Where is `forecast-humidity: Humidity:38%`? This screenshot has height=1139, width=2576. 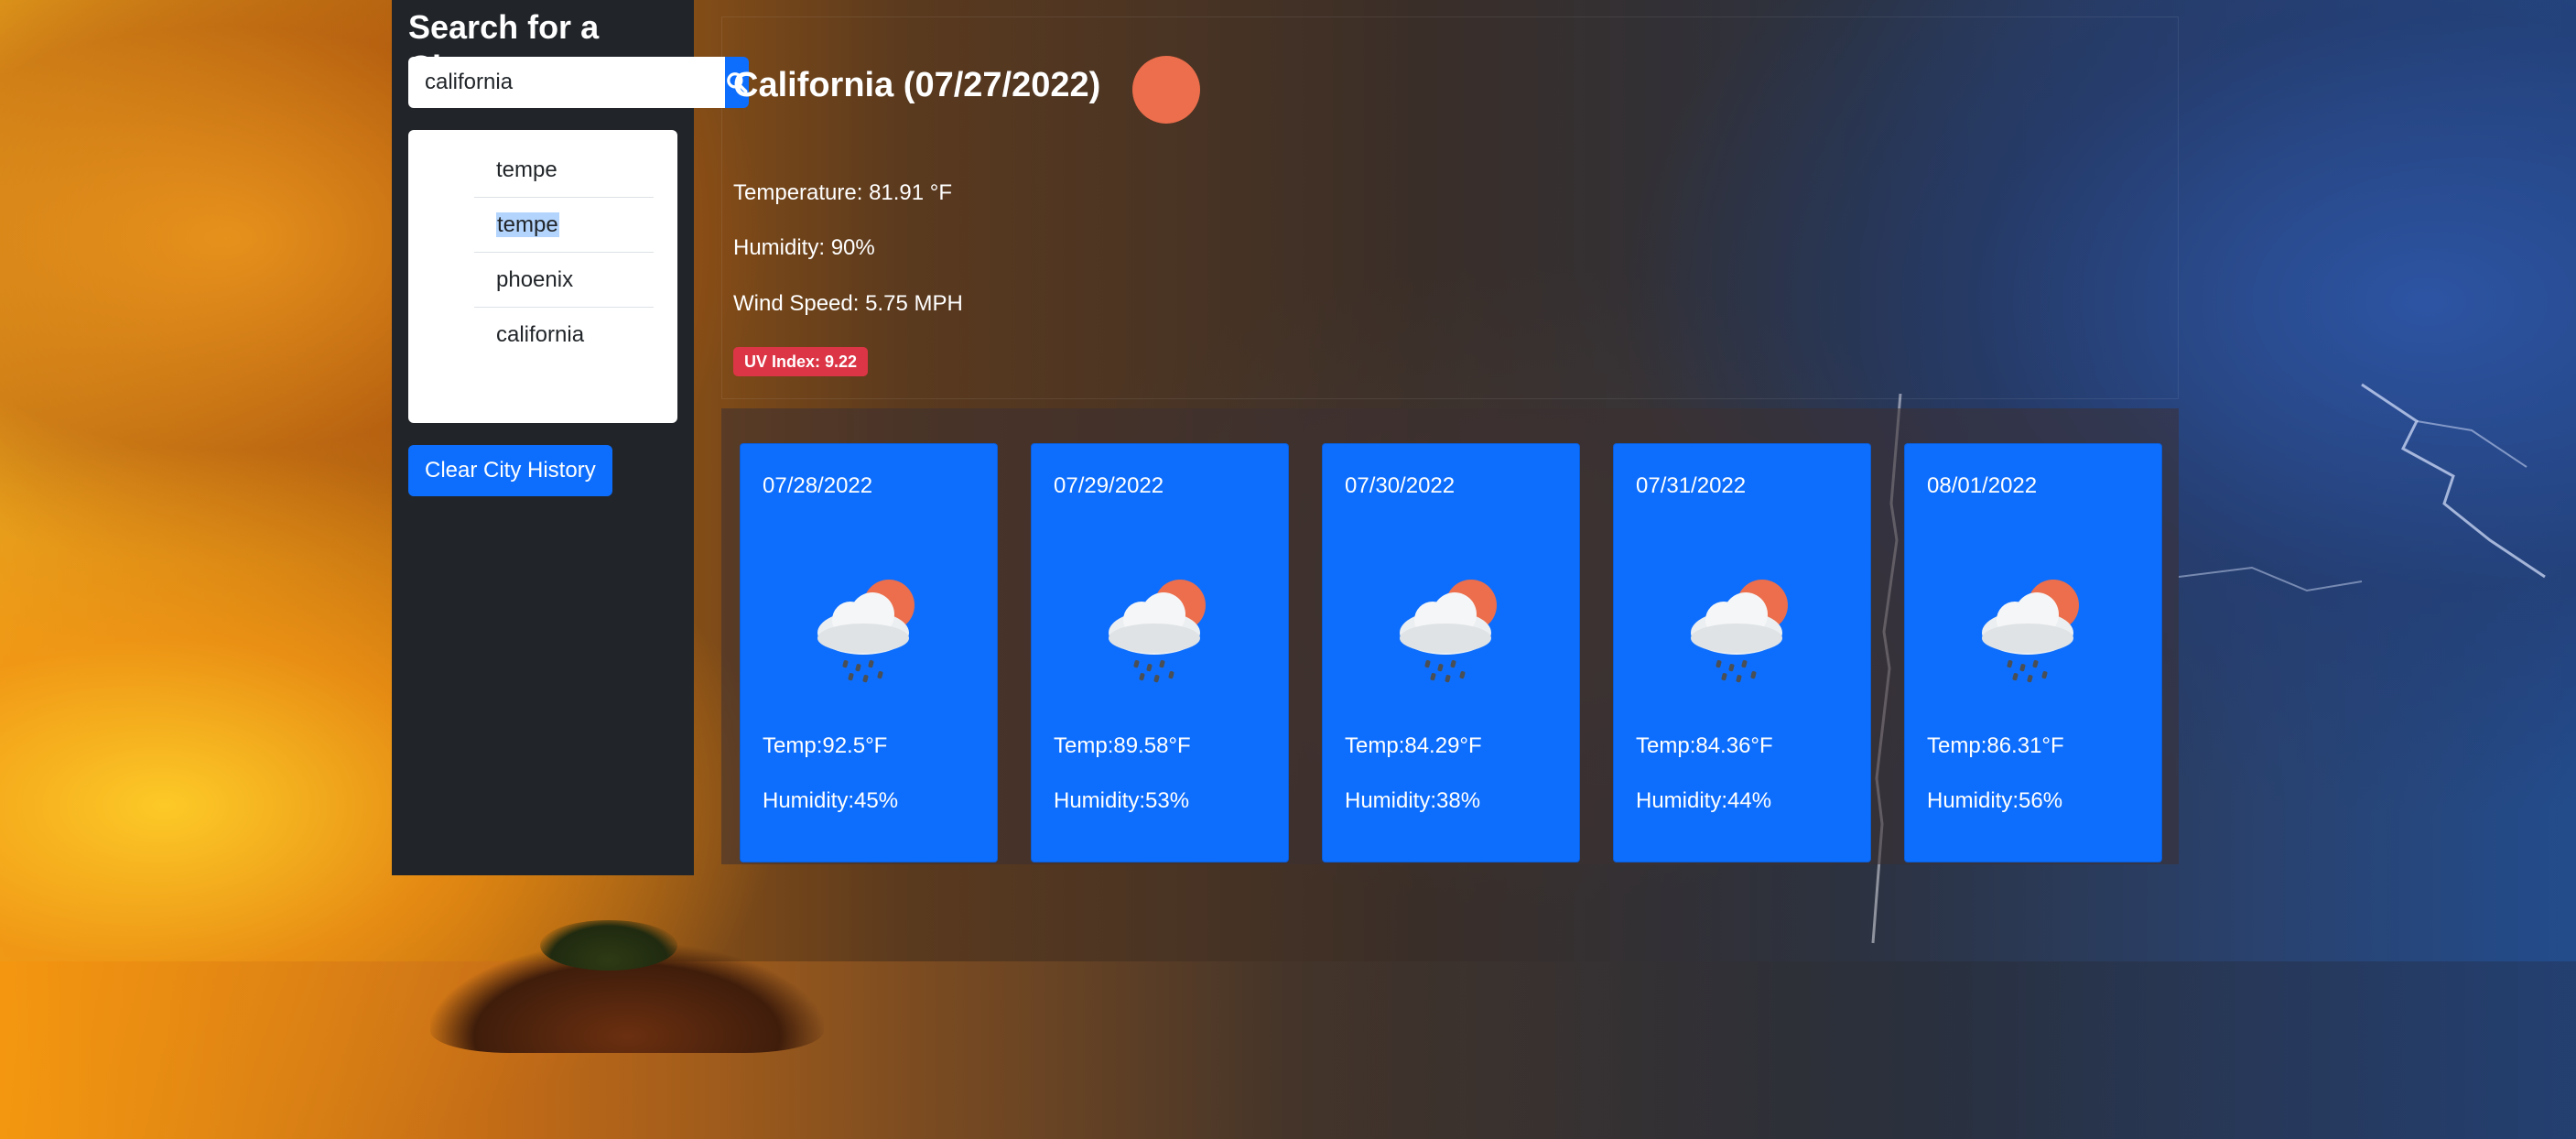 forecast-humidity: Humidity:38% is located at coordinates (1413, 800).